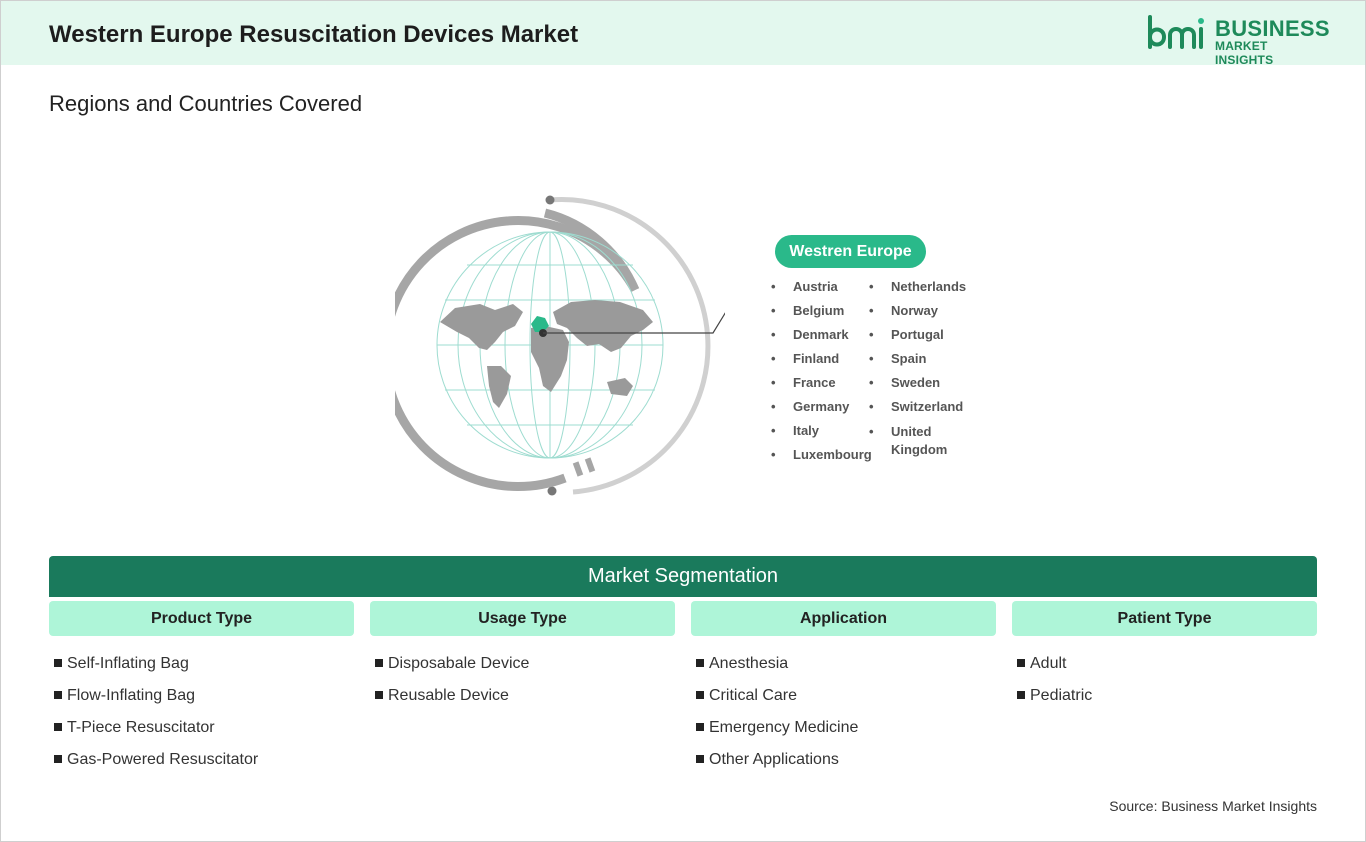  Describe the element at coordinates (452, 668) in the screenshot. I see `segment-item: Disposabale Device` at that location.